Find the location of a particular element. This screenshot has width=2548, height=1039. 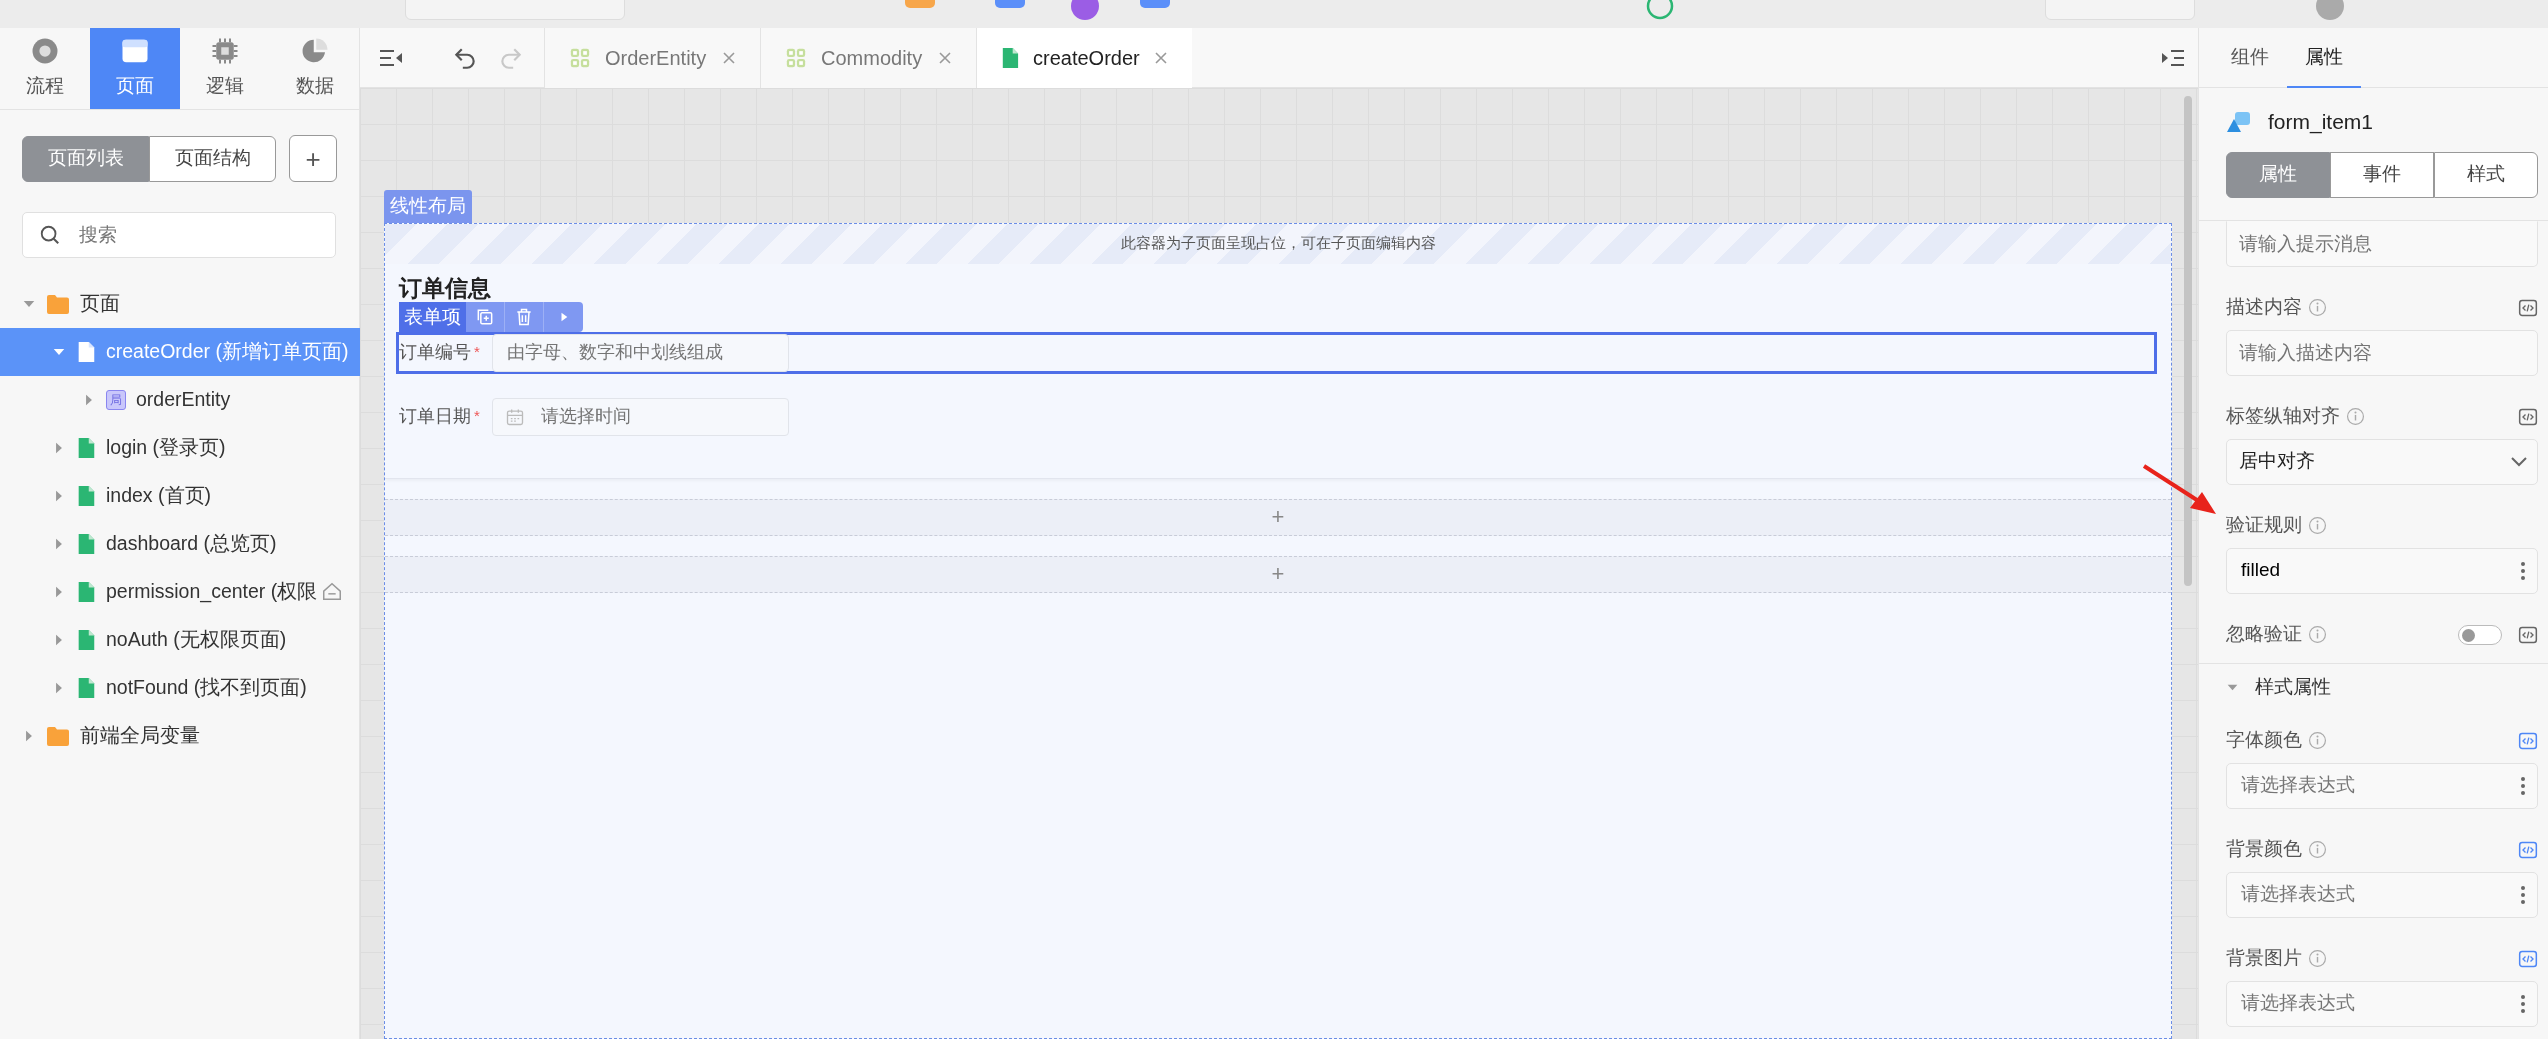

editor-tab: Commodity is located at coordinates (868, 58).